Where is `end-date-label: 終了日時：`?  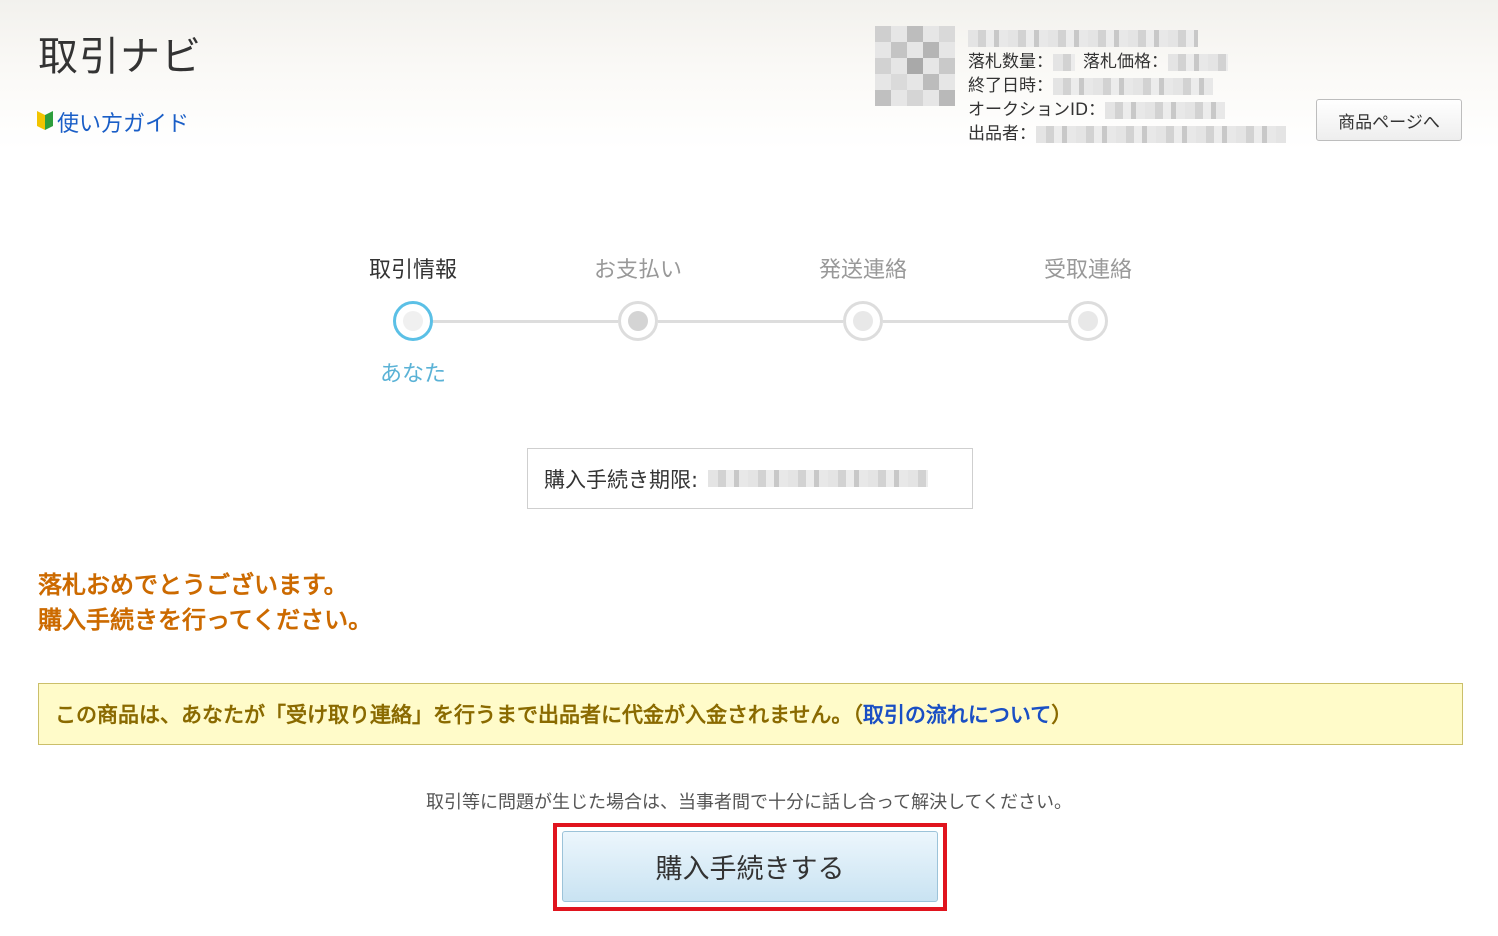 end-date-label: 終了日時： is located at coordinates (1010, 86).